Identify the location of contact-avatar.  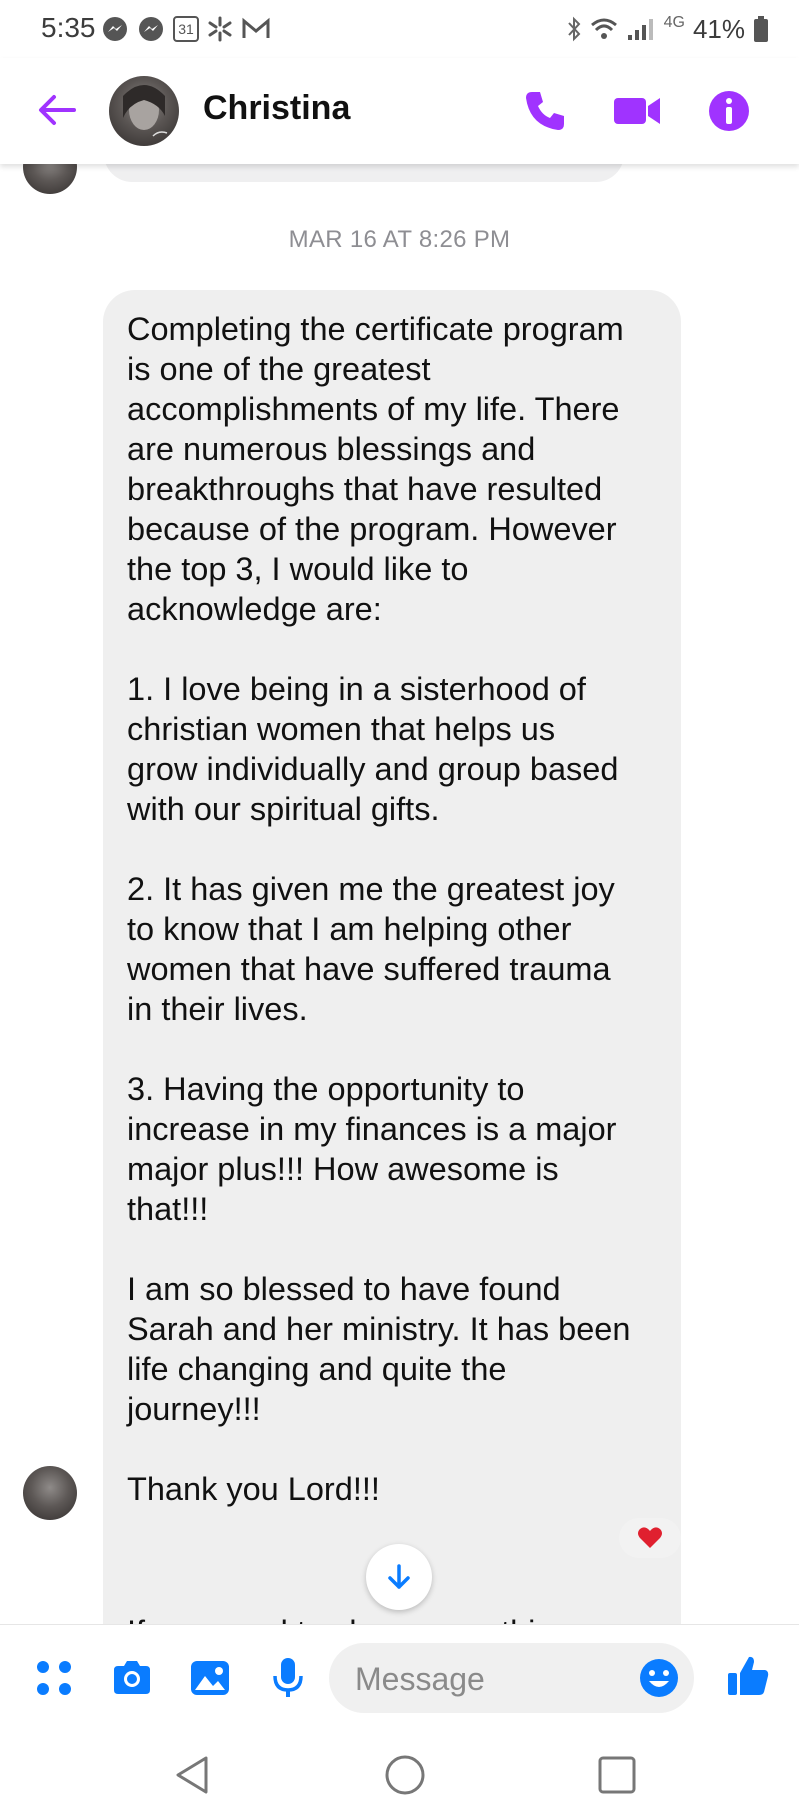
(144, 111).